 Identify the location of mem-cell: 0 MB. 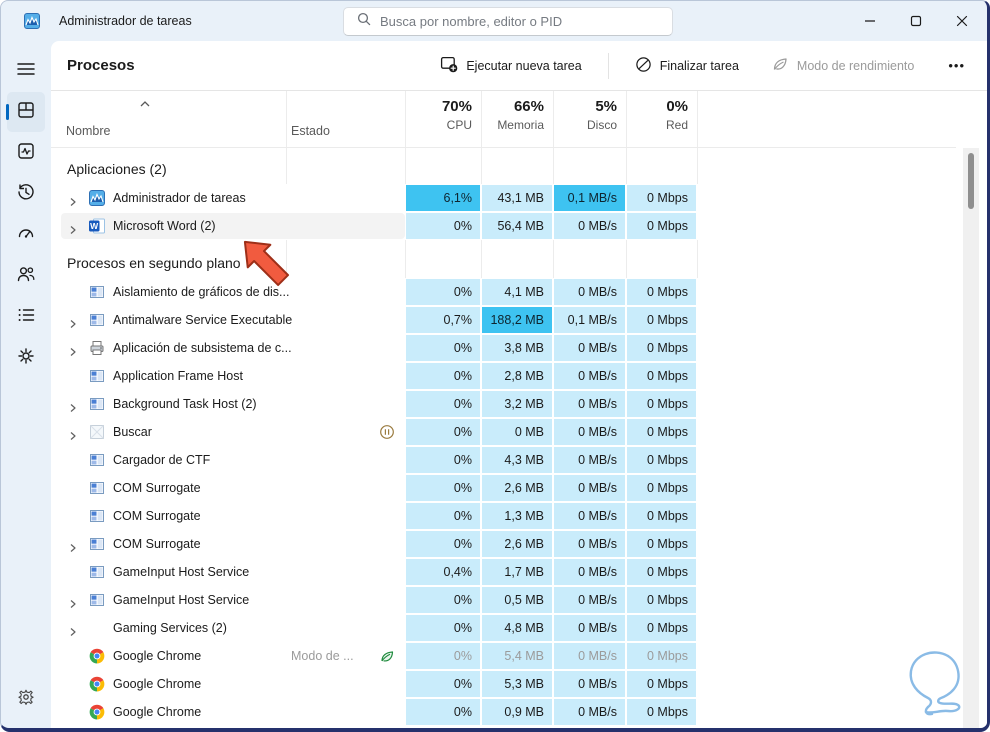
(517, 432).